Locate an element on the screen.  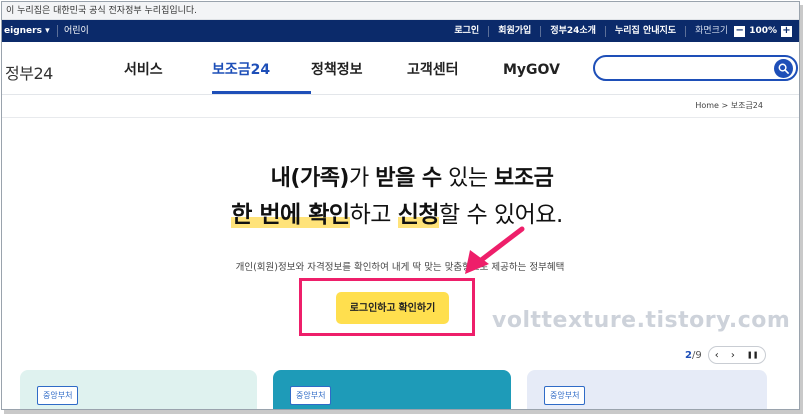
watermark-text: volttexture.tistory.com is located at coordinates (641, 320).